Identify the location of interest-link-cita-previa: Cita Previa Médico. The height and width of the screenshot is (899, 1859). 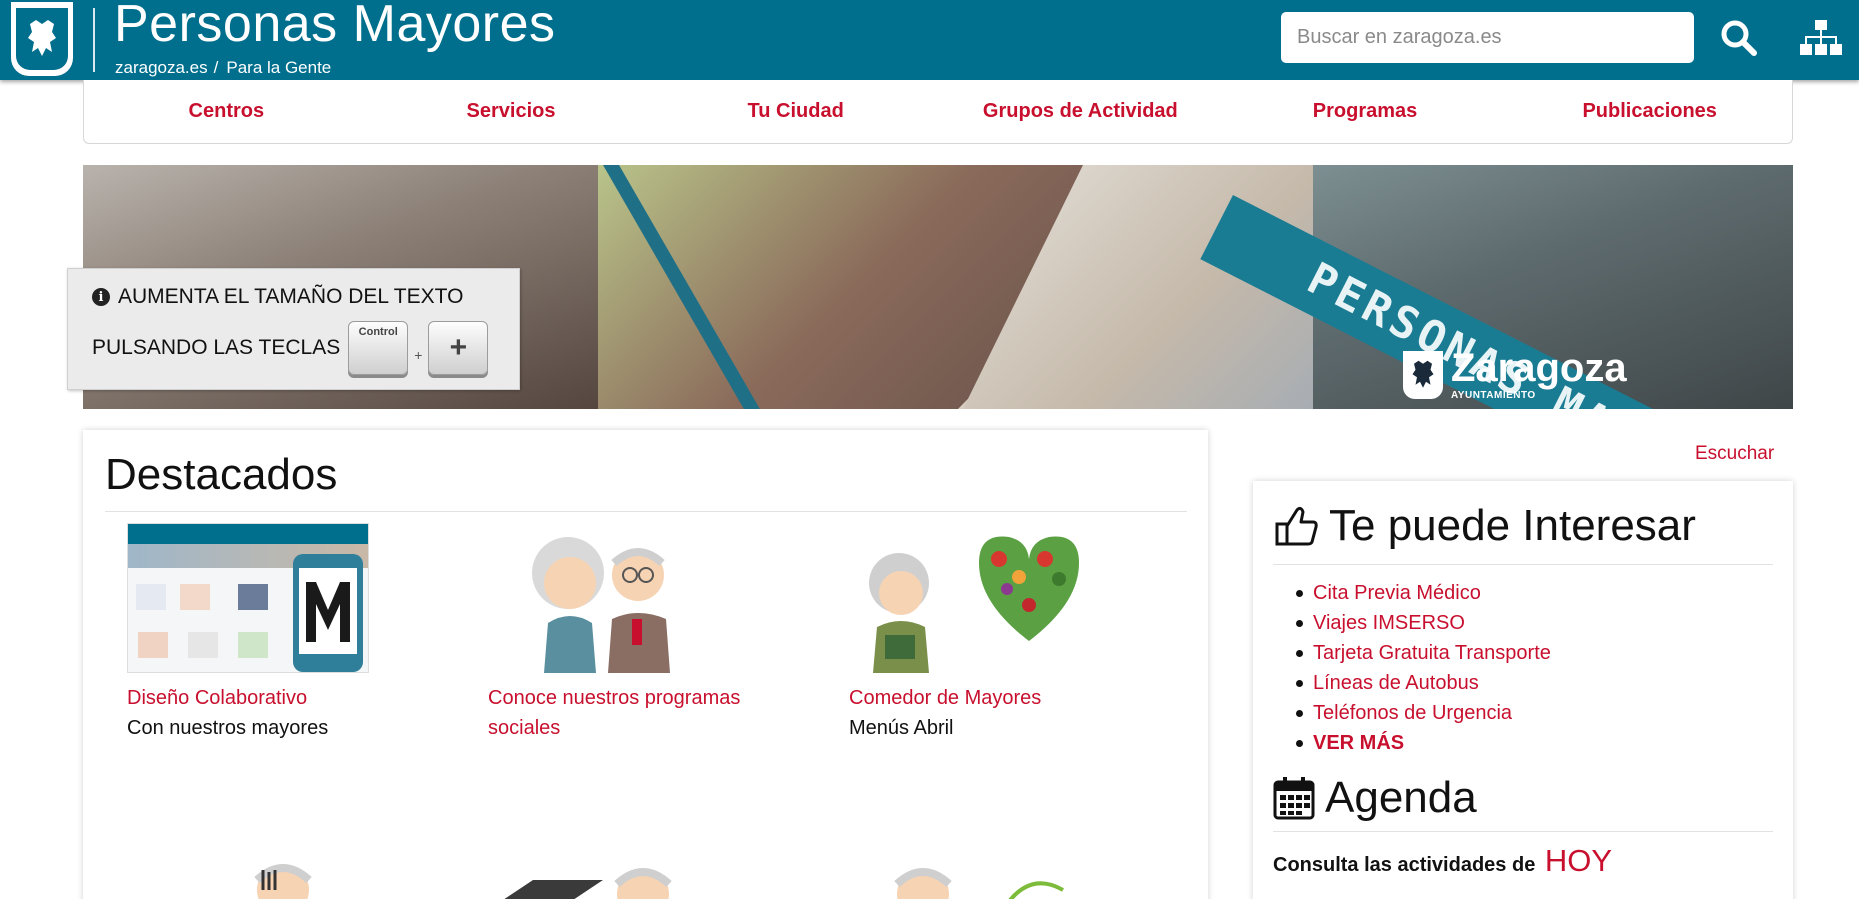
(1423, 593).